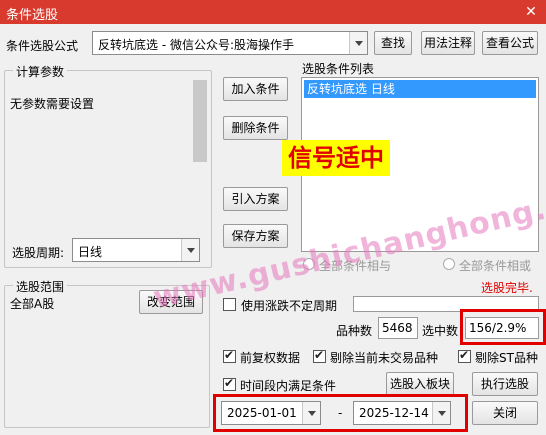 The height and width of the screenshot is (435, 546). I want to click on signal-overlay: 信号适中, so click(336, 158).